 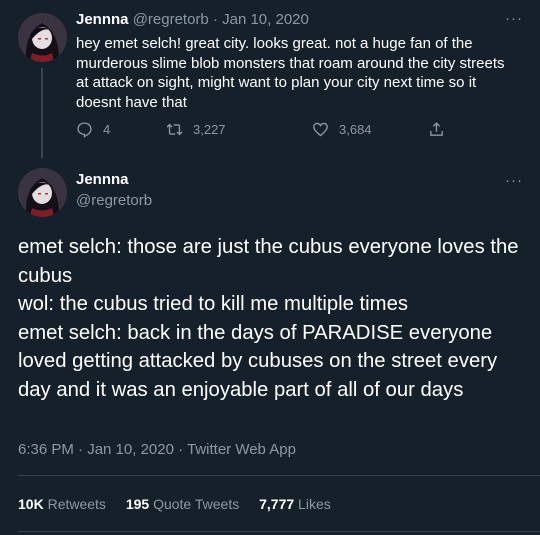 I want to click on share-icon, so click(x=436, y=129).